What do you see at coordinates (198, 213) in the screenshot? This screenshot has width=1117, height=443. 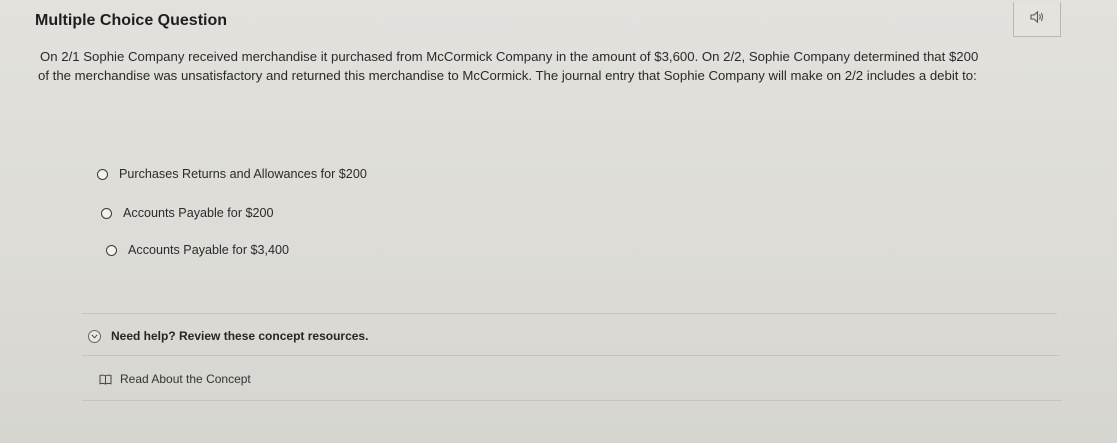 I see `option-2-label: Accounts Payable for $200` at bounding box center [198, 213].